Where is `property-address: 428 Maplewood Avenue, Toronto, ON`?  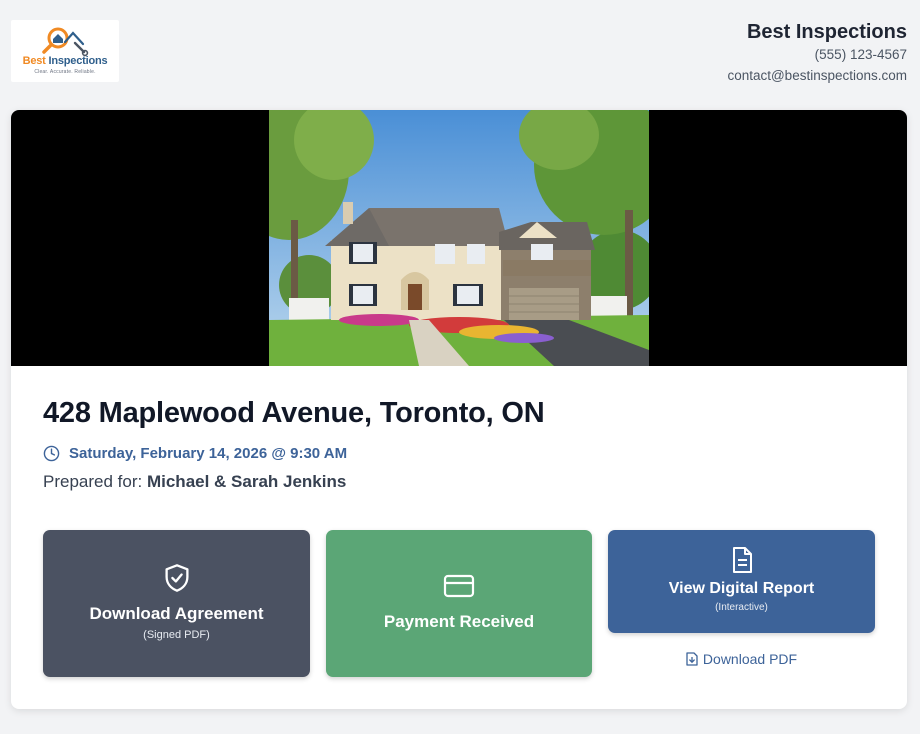
property-address: 428 Maplewood Avenue, Toronto, ON is located at coordinates (294, 413).